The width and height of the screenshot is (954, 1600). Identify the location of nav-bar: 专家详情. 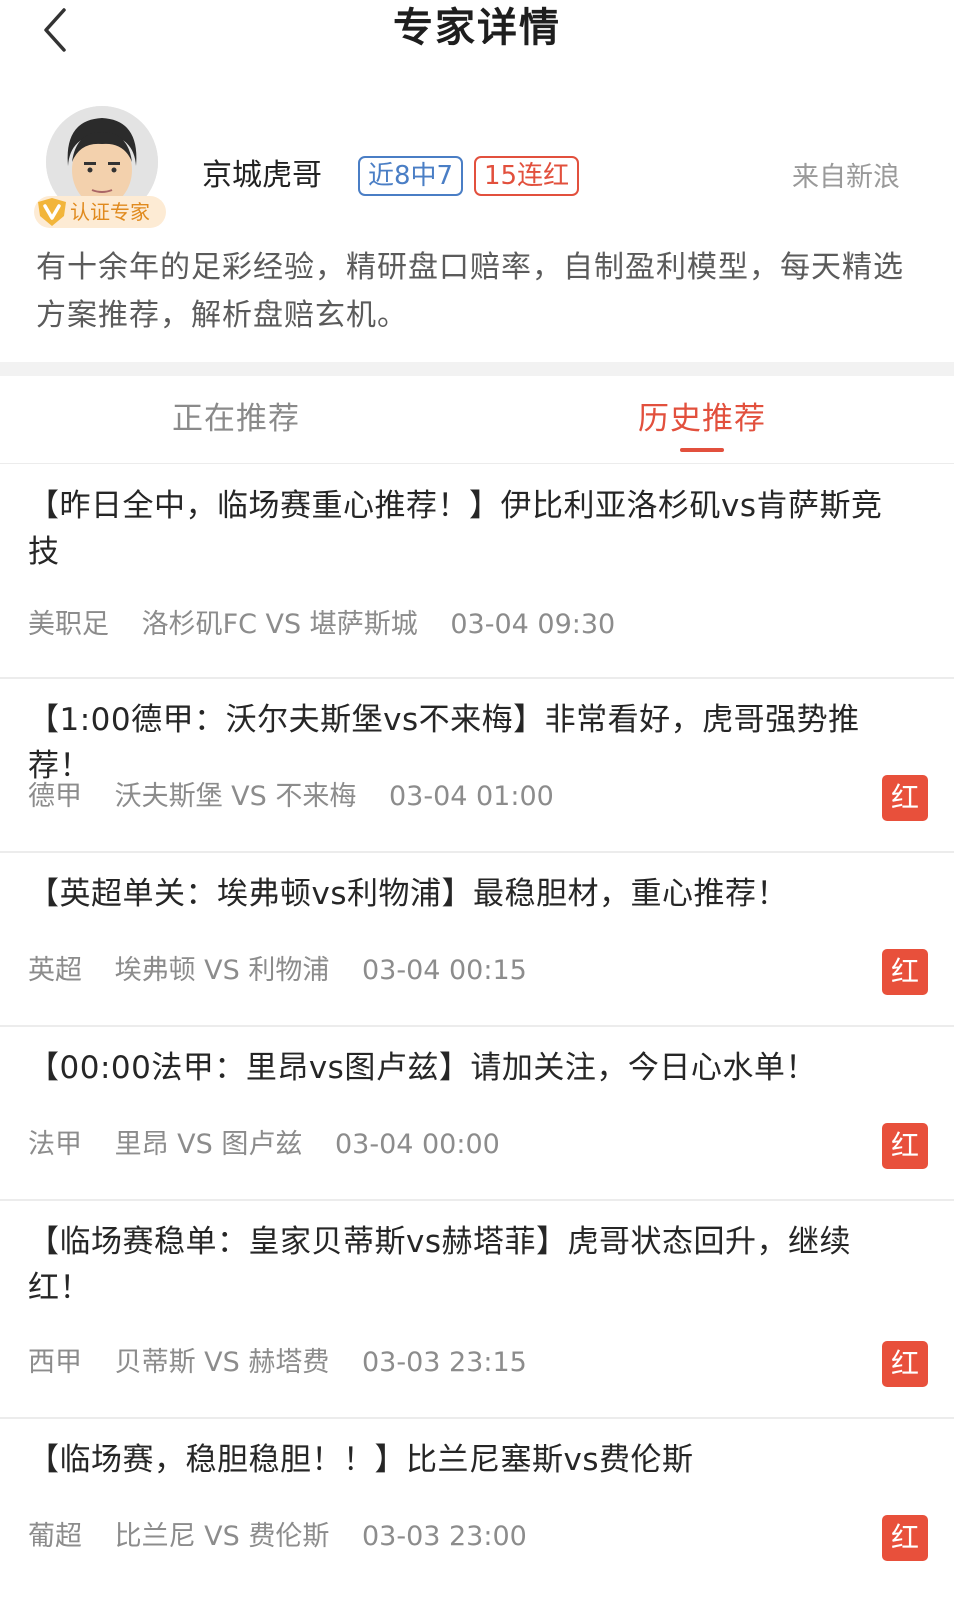
(477, 31).